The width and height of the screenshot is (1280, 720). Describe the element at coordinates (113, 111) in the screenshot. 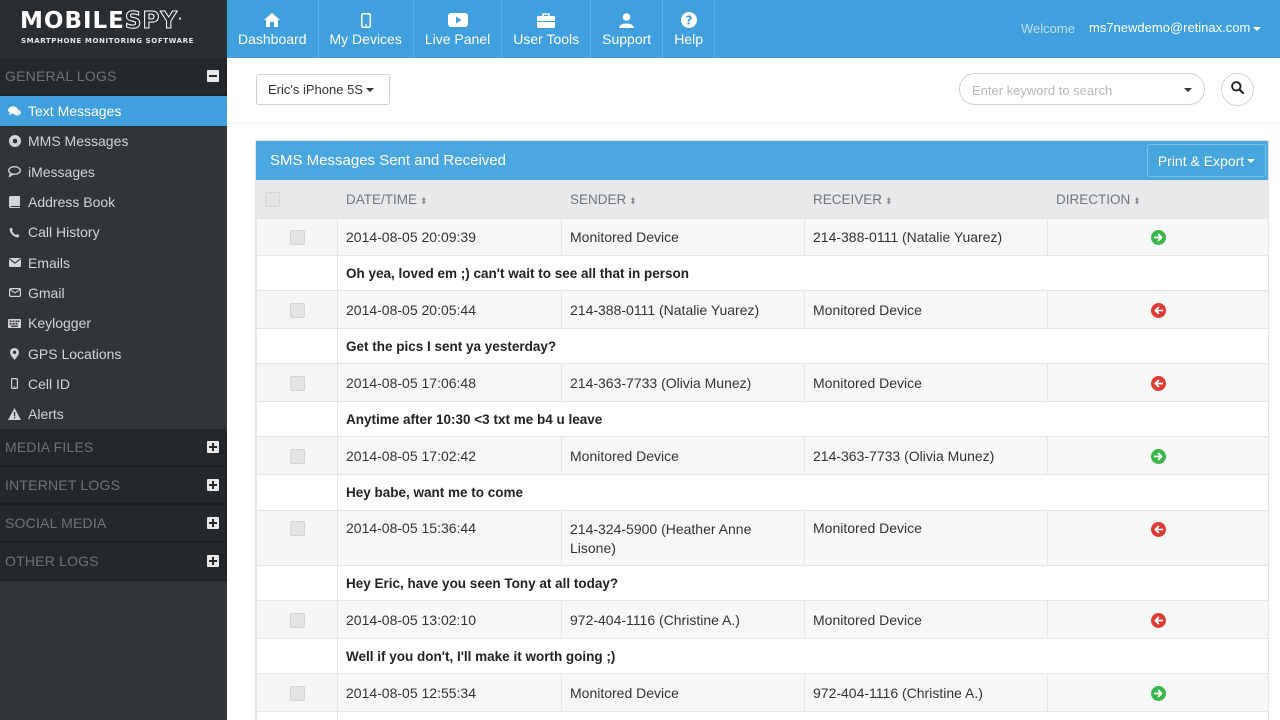

I see `sidebar-item-text-messages: Text Messages` at that location.